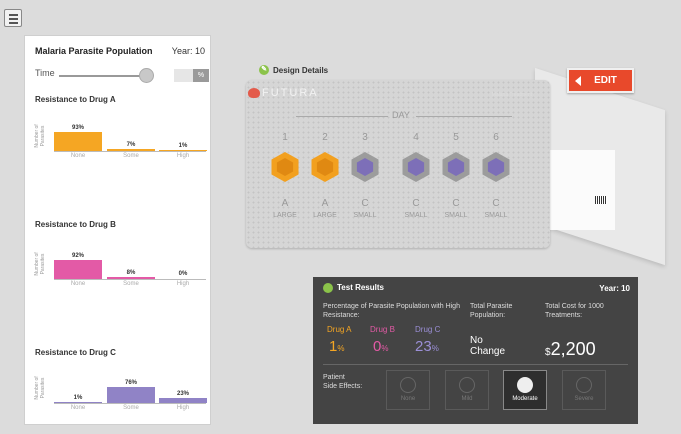  What do you see at coordinates (183, 274) in the screenshot?
I see `drug-b-value-high: 0%` at bounding box center [183, 274].